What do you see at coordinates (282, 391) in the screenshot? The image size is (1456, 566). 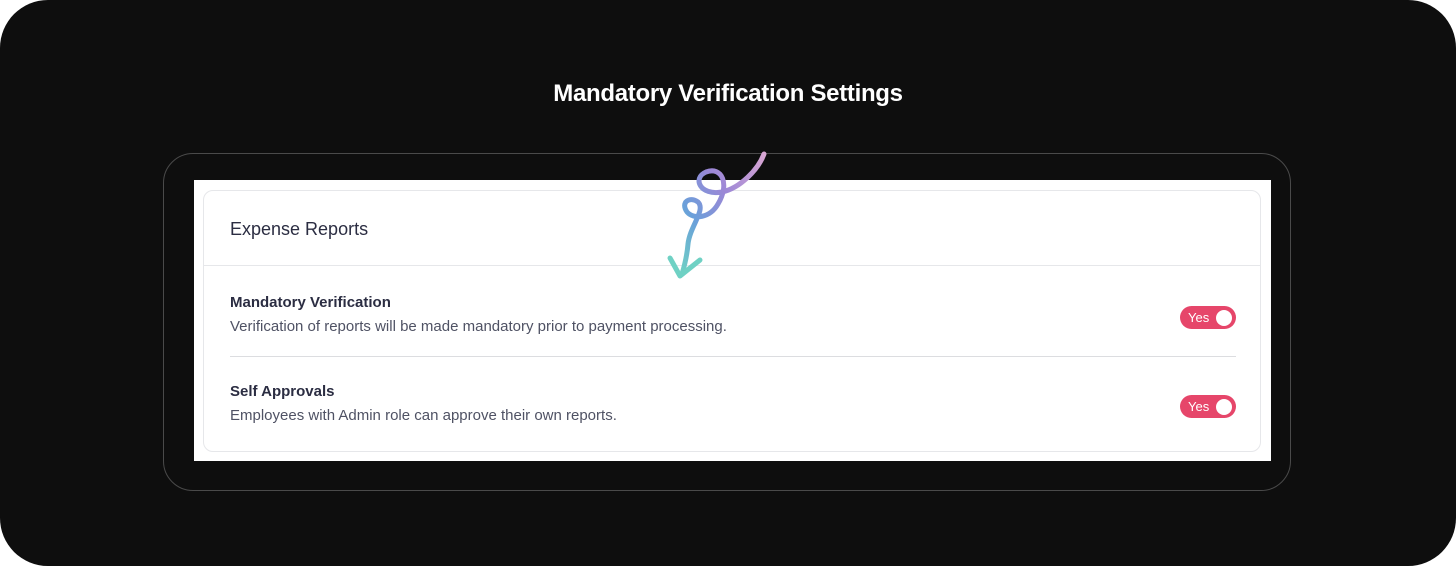 I see `setting-label: Self Approvals` at bounding box center [282, 391].